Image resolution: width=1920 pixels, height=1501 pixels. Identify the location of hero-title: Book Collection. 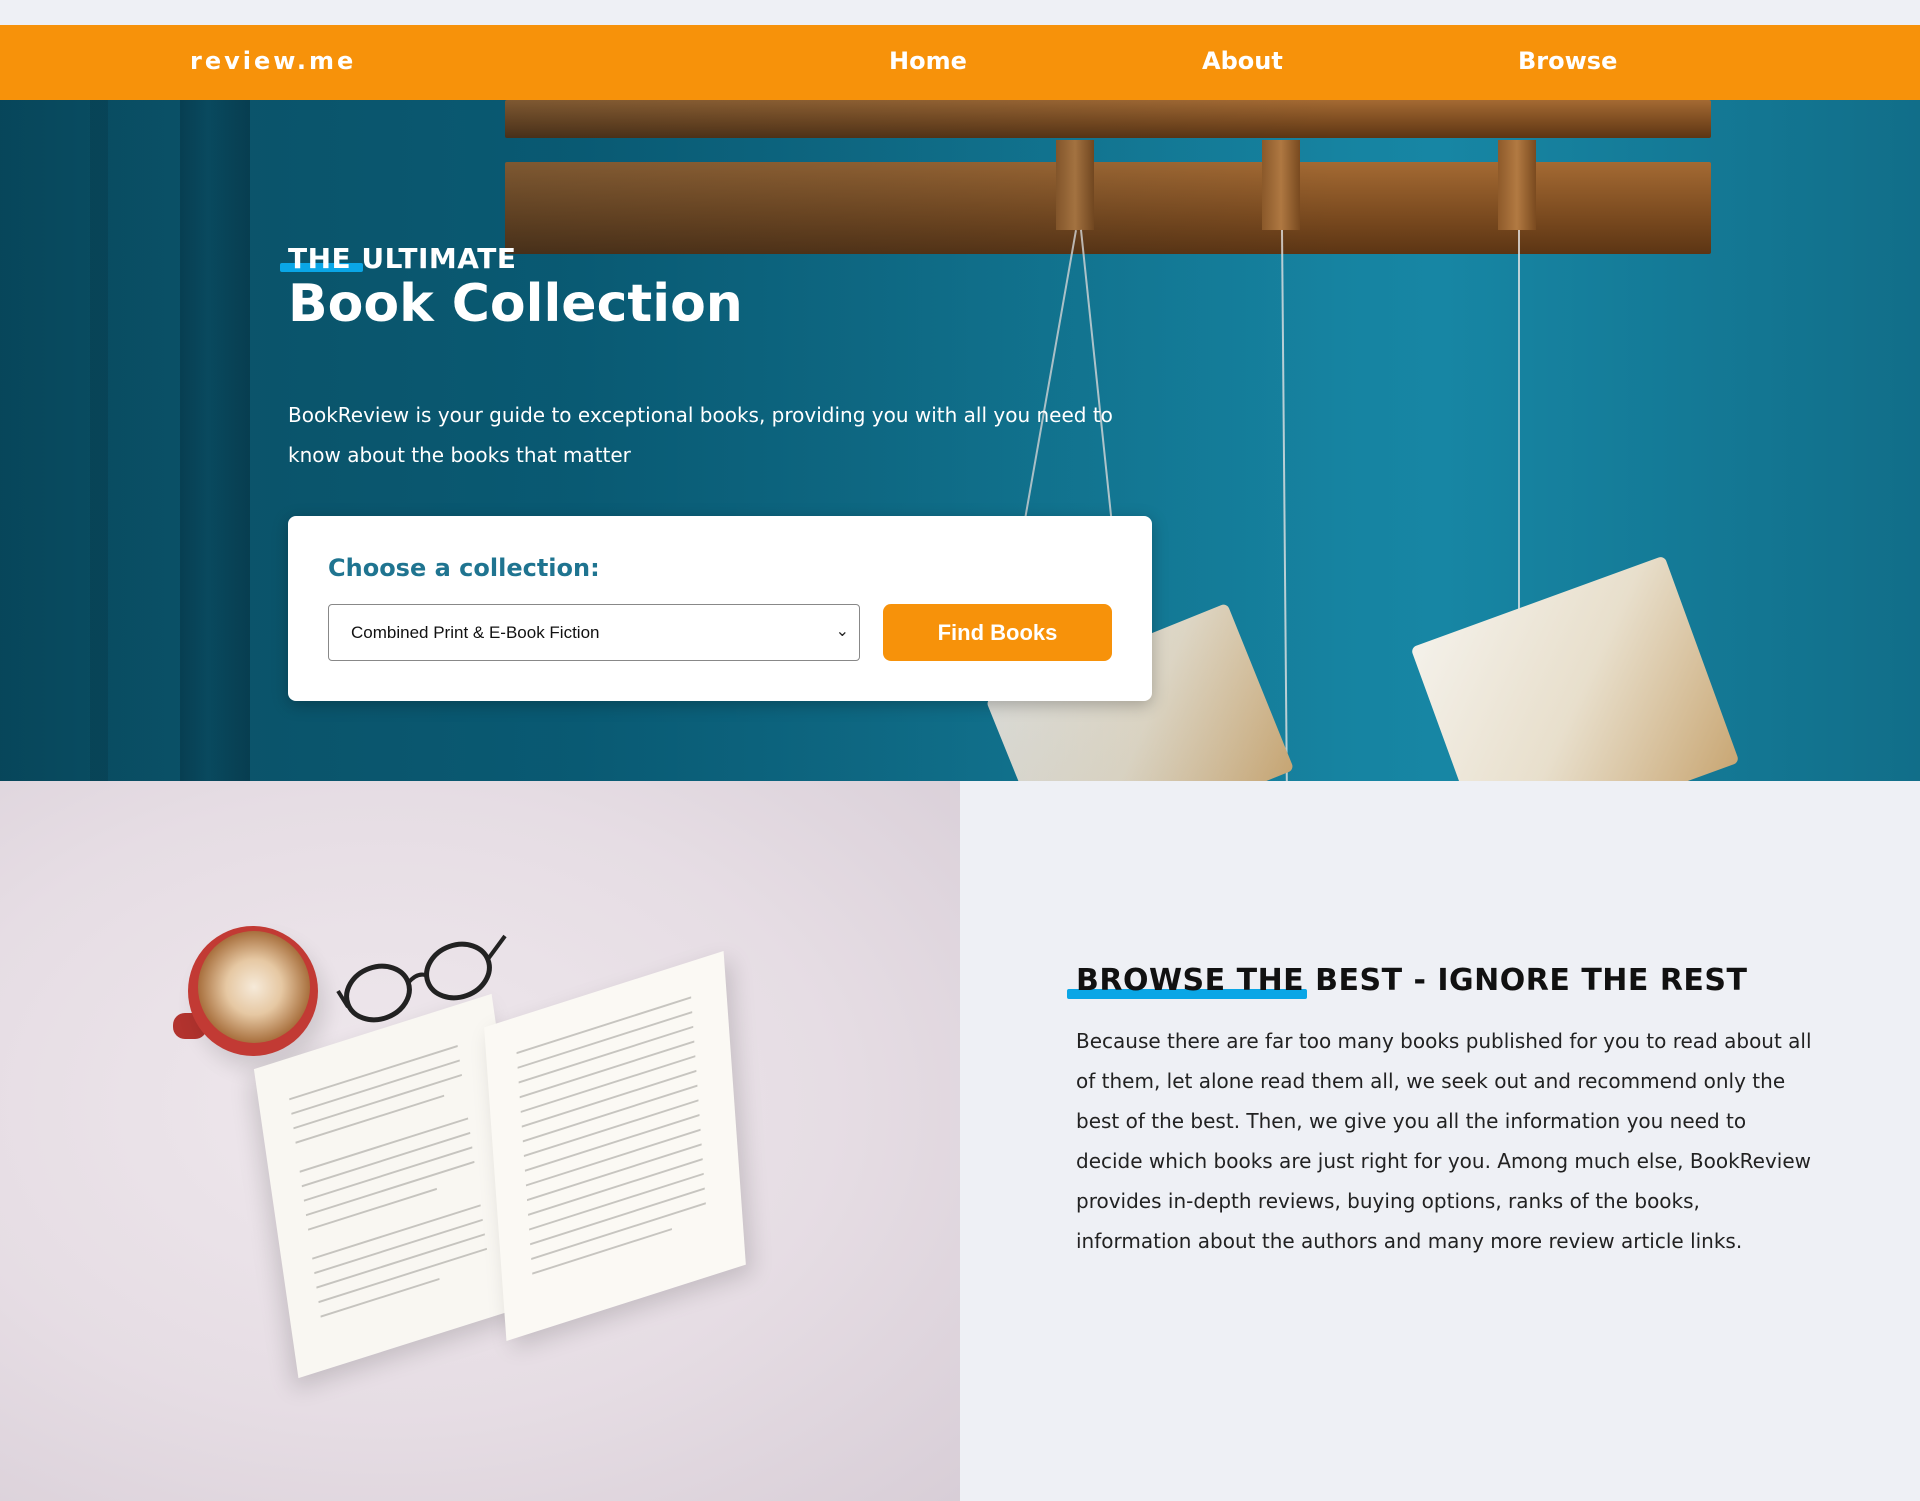
(515, 304).